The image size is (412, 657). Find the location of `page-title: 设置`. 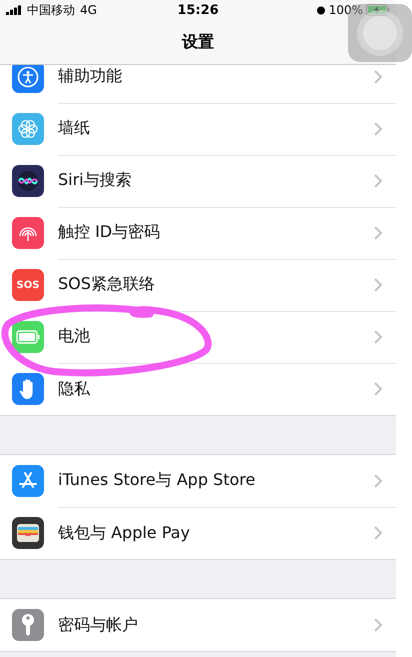

page-title: 设置 is located at coordinates (198, 42).